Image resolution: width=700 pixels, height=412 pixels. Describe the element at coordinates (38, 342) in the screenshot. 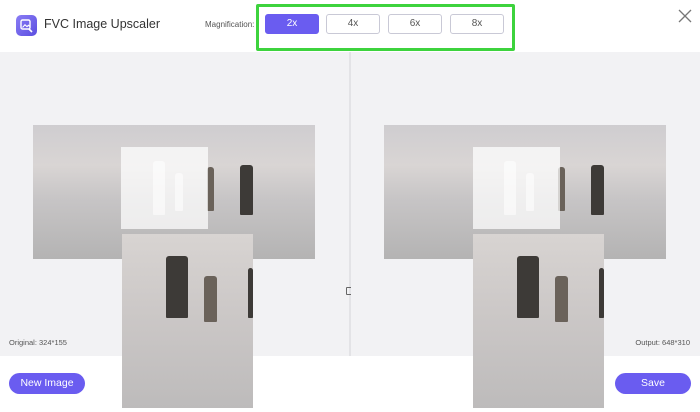

I see `original-size-label: Original: 324*155` at that location.